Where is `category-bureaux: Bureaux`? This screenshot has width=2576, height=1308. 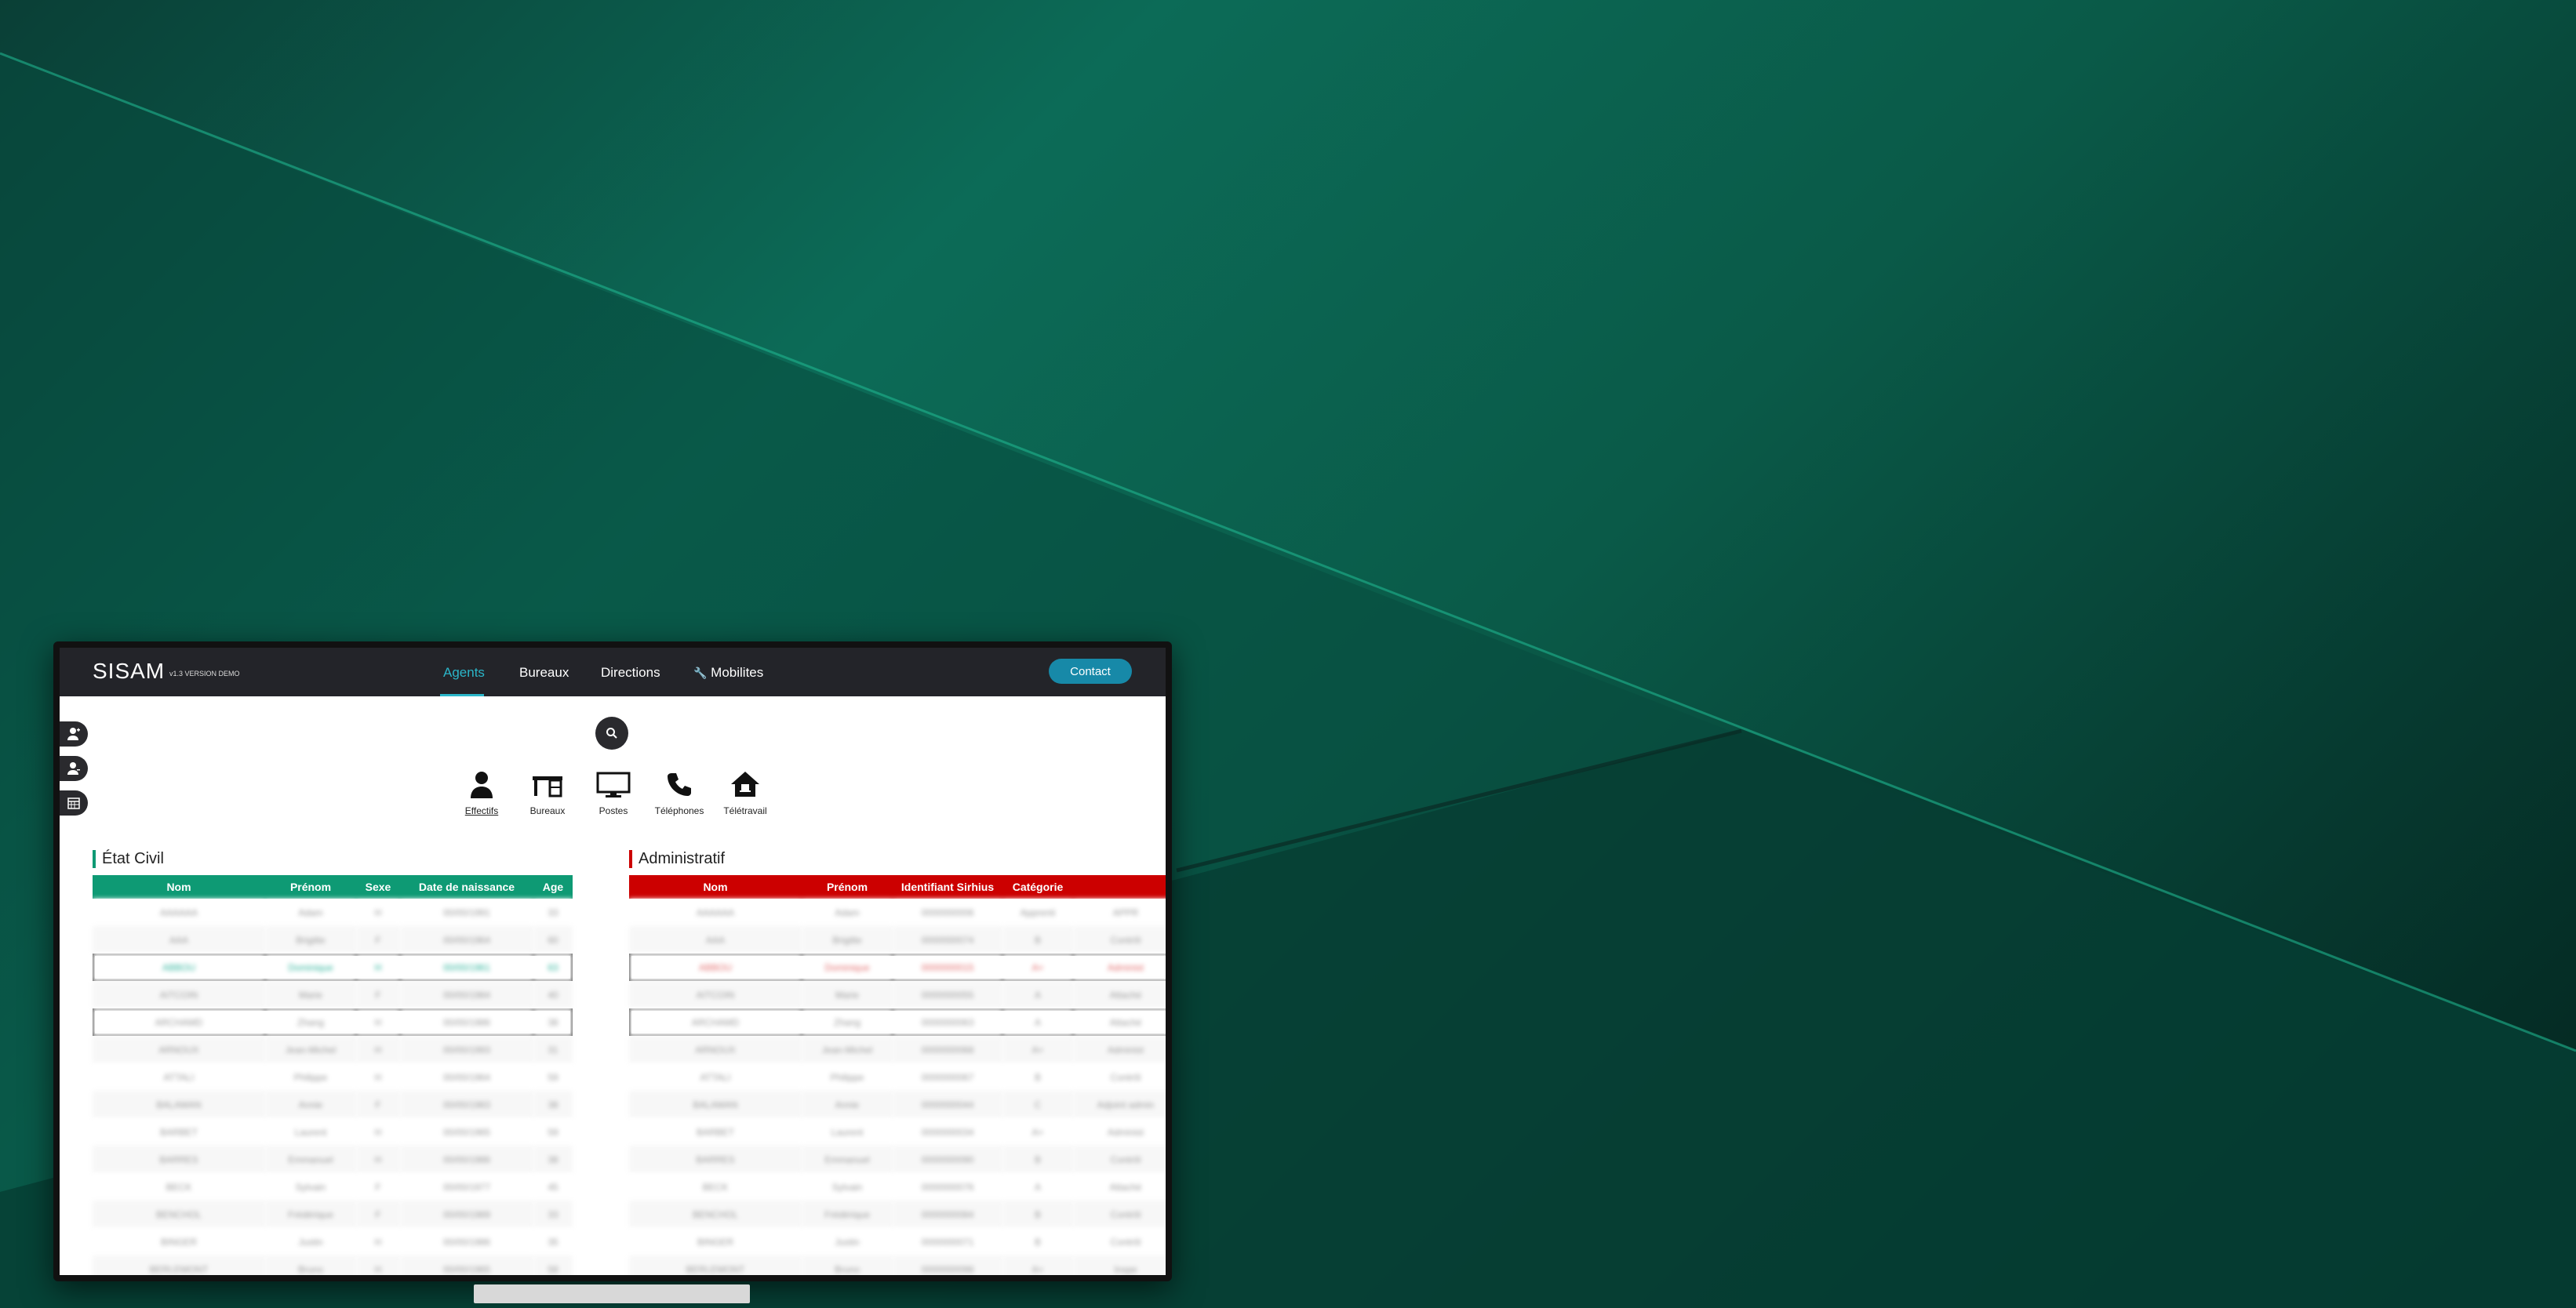
category-bureaux: Bureaux is located at coordinates (547, 793).